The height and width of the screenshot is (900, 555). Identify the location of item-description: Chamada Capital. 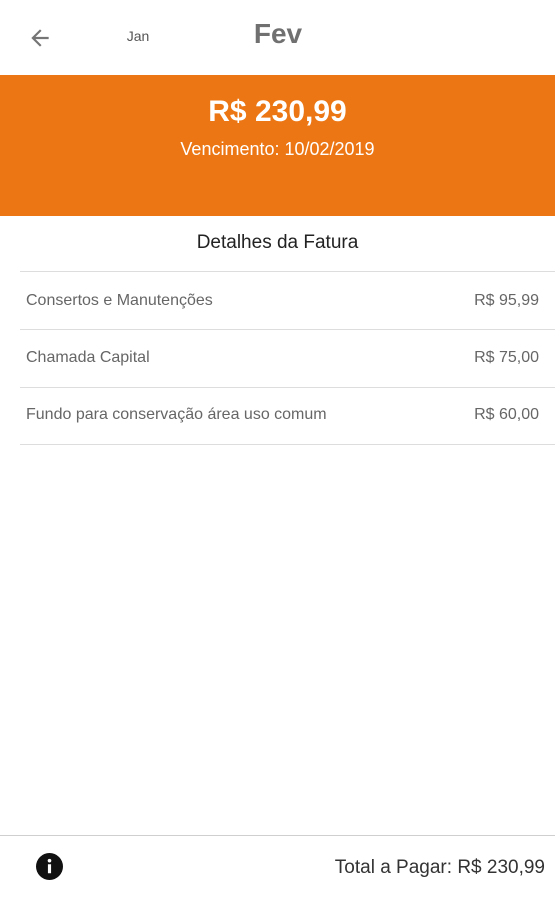
(88, 357).